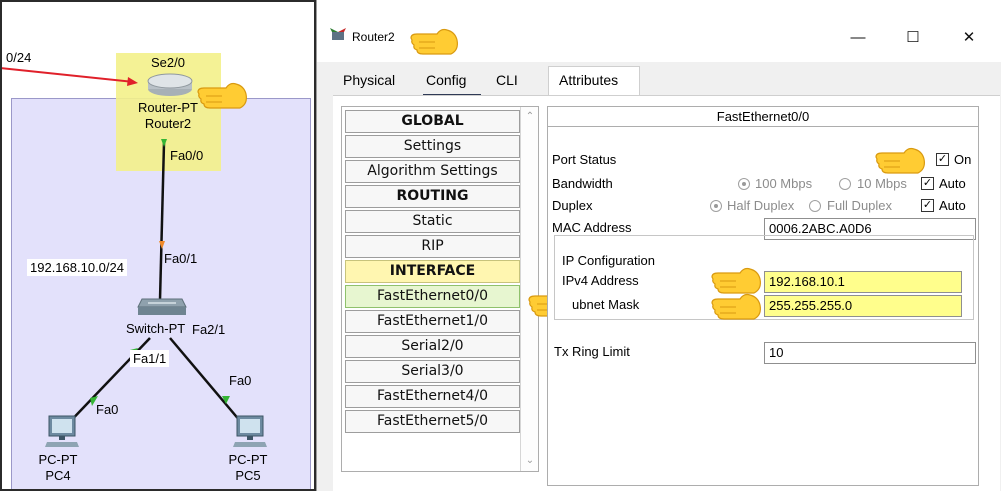 This screenshot has height=491, width=1001. Describe the element at coordinates (432, 246) in the screenshot. I see `nav-item-rip: RIP` at that location.